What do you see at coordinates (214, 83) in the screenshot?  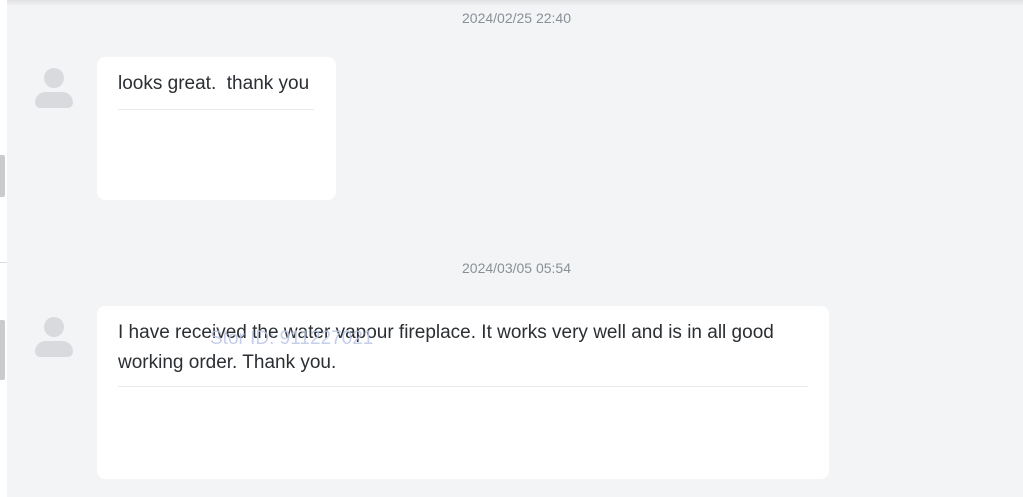 I see `message-text: looks great. thank you` at bounding box center [214, 83].